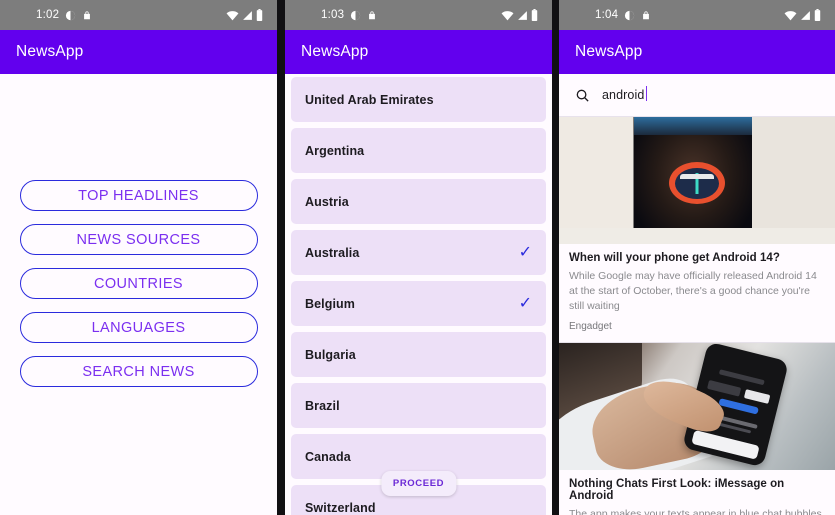  I want to click on country-name: Brazil, so click(322, 405).